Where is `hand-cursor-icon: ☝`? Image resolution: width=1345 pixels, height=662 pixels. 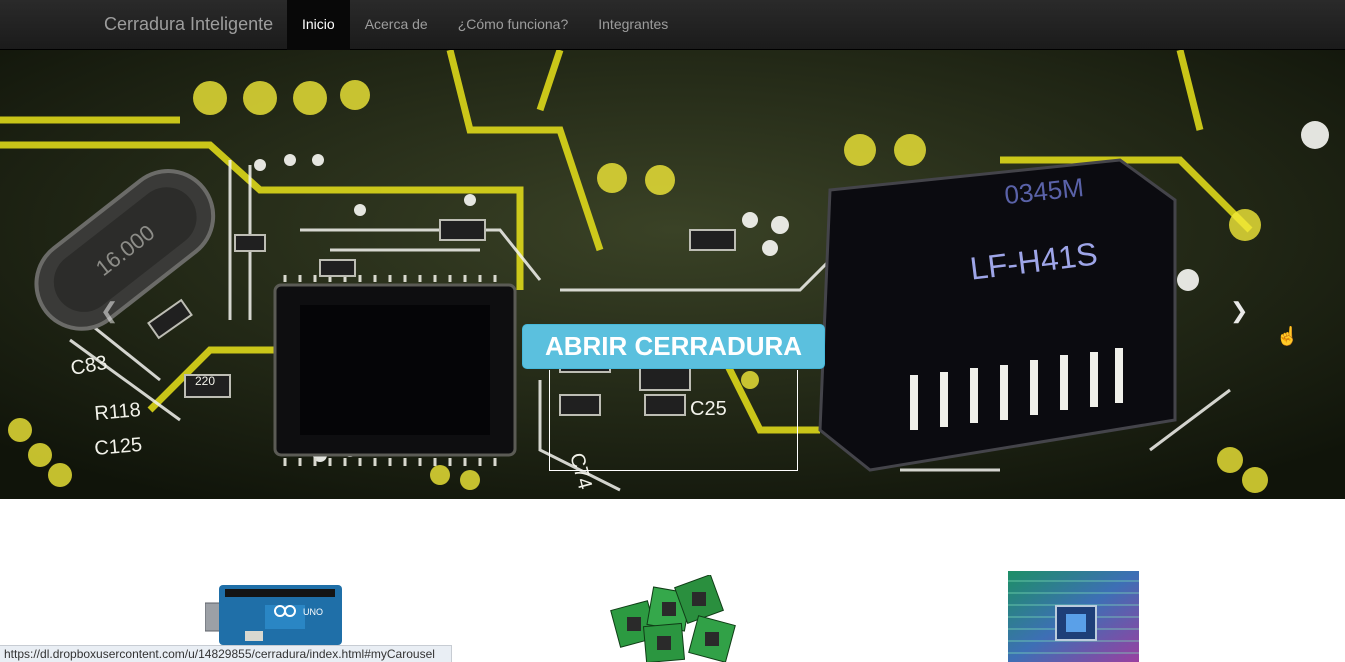
hand-cursor-icon: ☝ is located at coordinates (1287, 336).